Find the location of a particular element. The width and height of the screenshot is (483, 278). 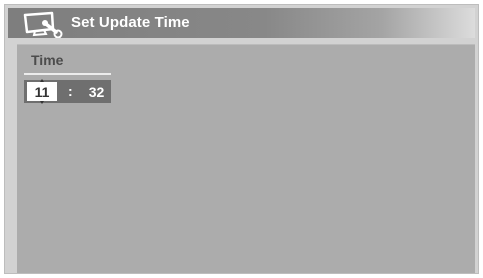

hour-value: 11 is located at coordinates (42, 92).